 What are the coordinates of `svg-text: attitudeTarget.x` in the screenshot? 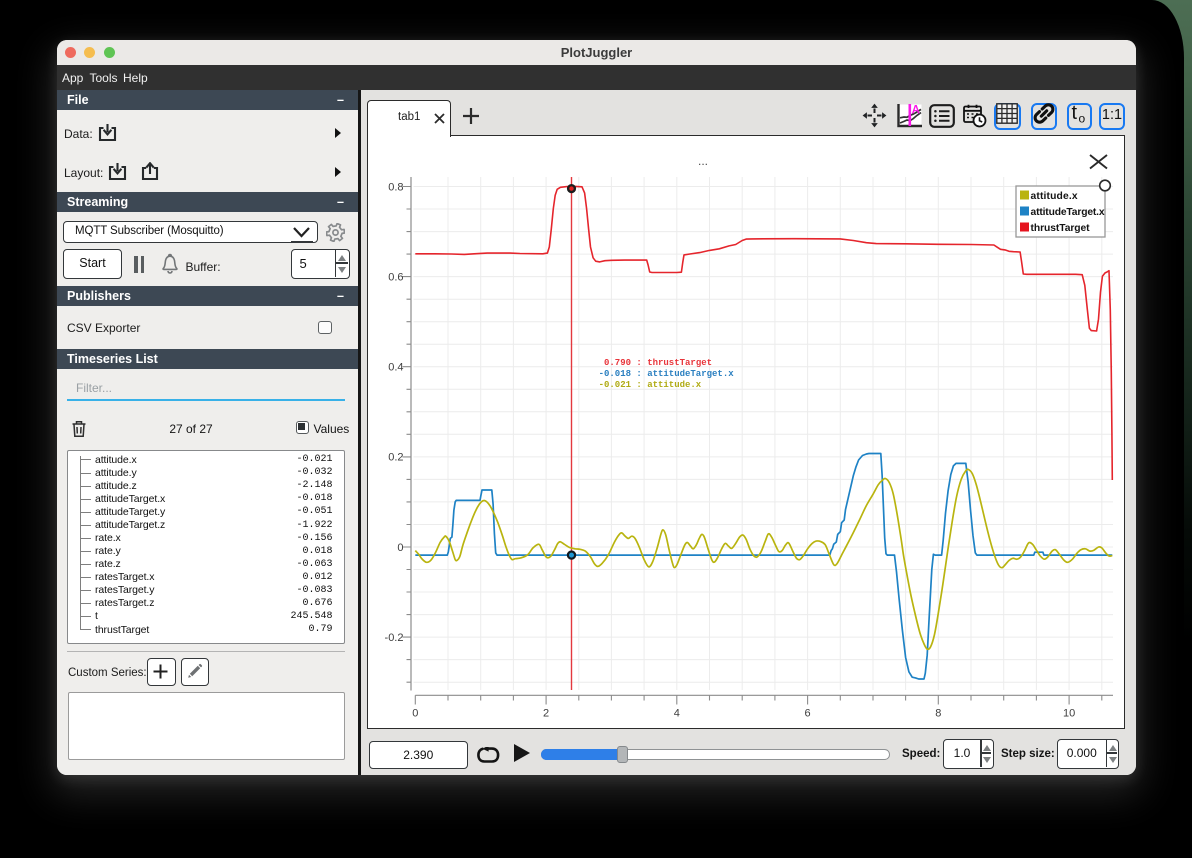 It's located at (1068, 212).